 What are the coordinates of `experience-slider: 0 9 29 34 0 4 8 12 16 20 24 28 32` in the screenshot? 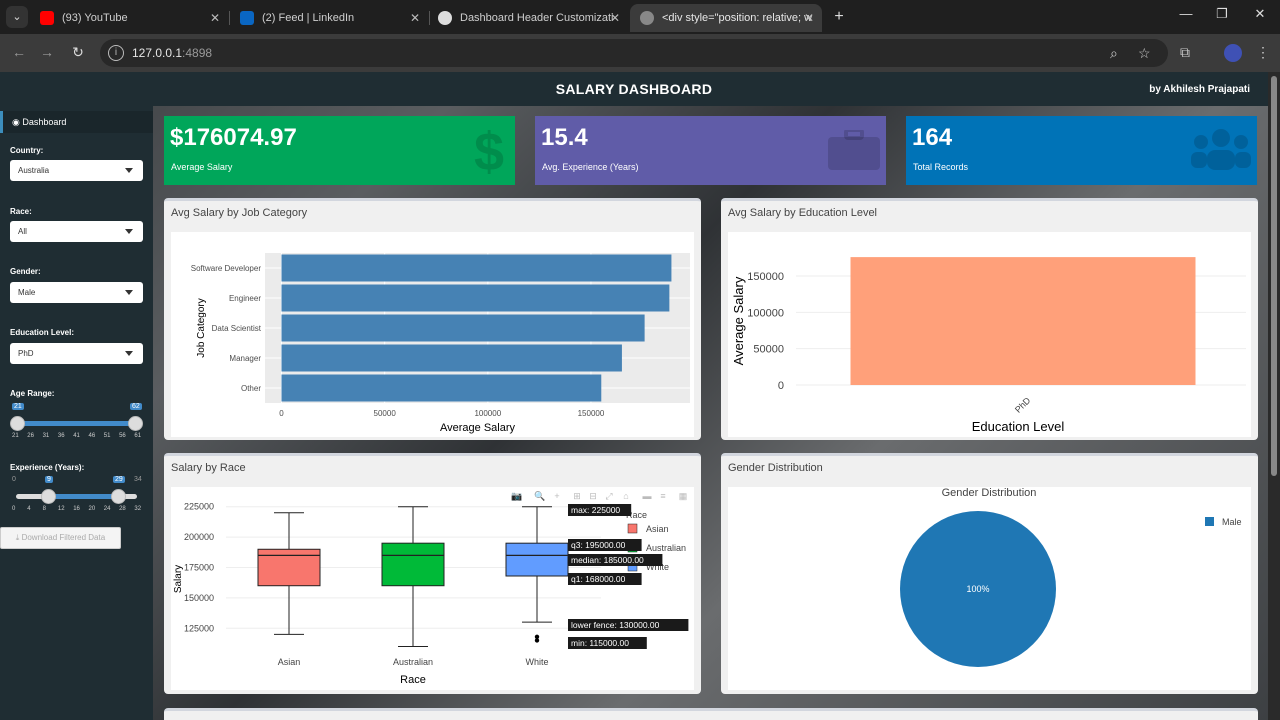 It's located at (76, 497).